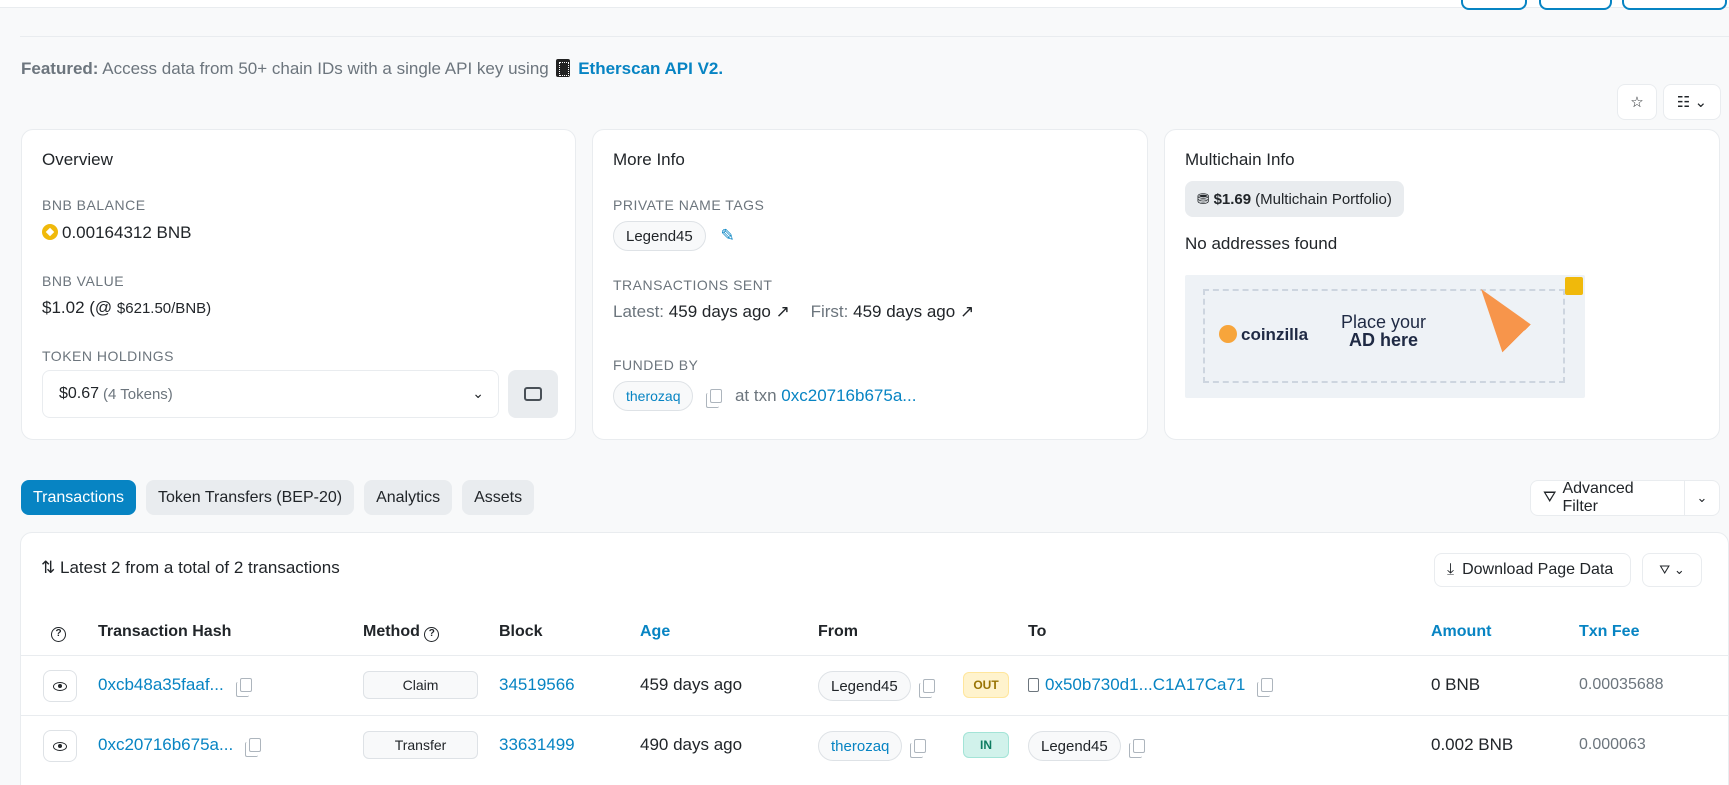  I want to click on favorite-button: ☆, so click(1637, 102).